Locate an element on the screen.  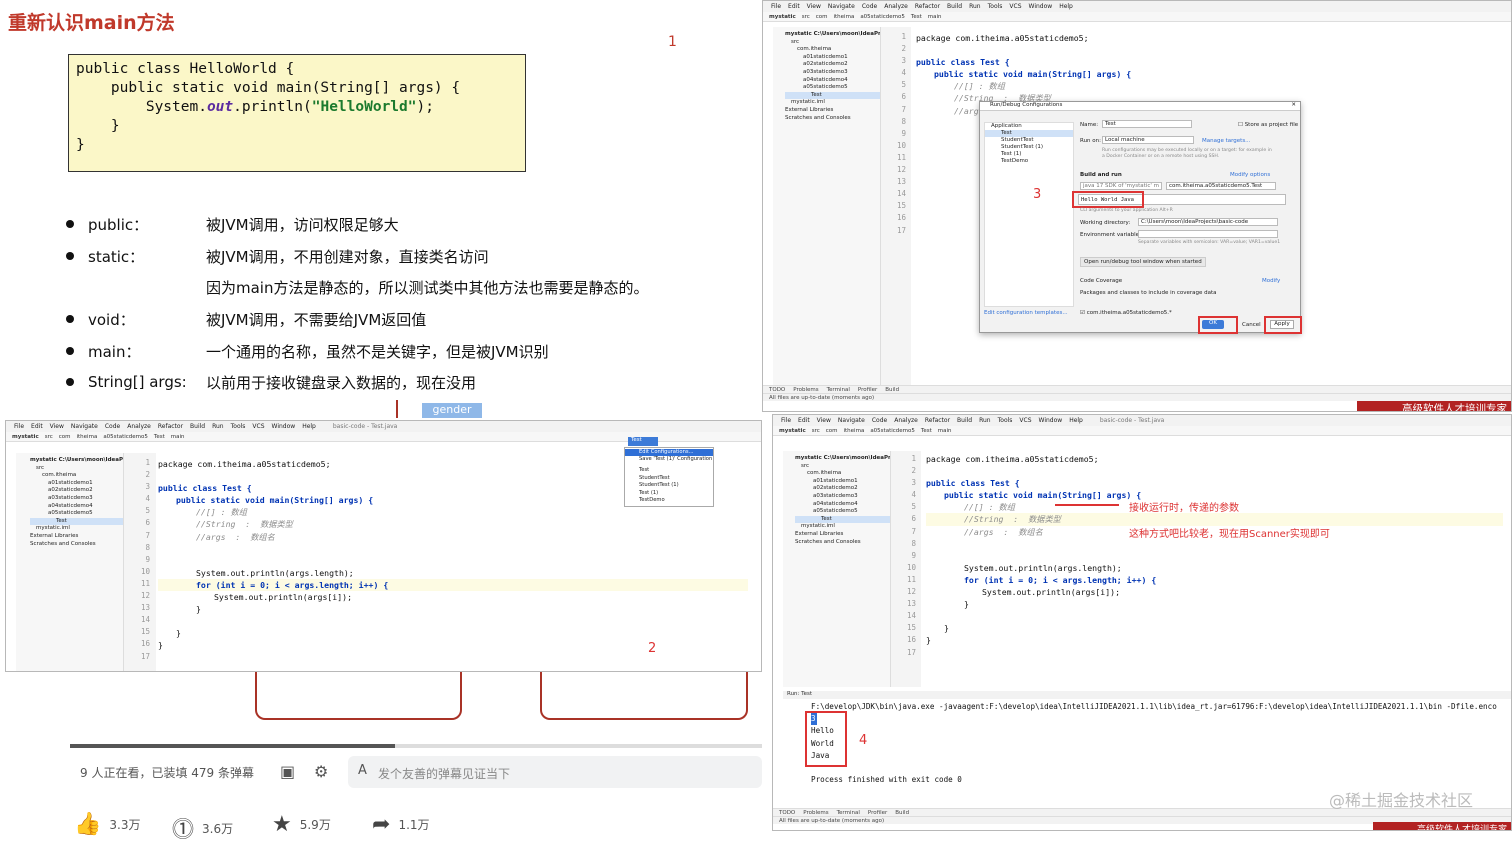
coin-button: ⓵ 3.6万 is located at coordinates (202, 828).